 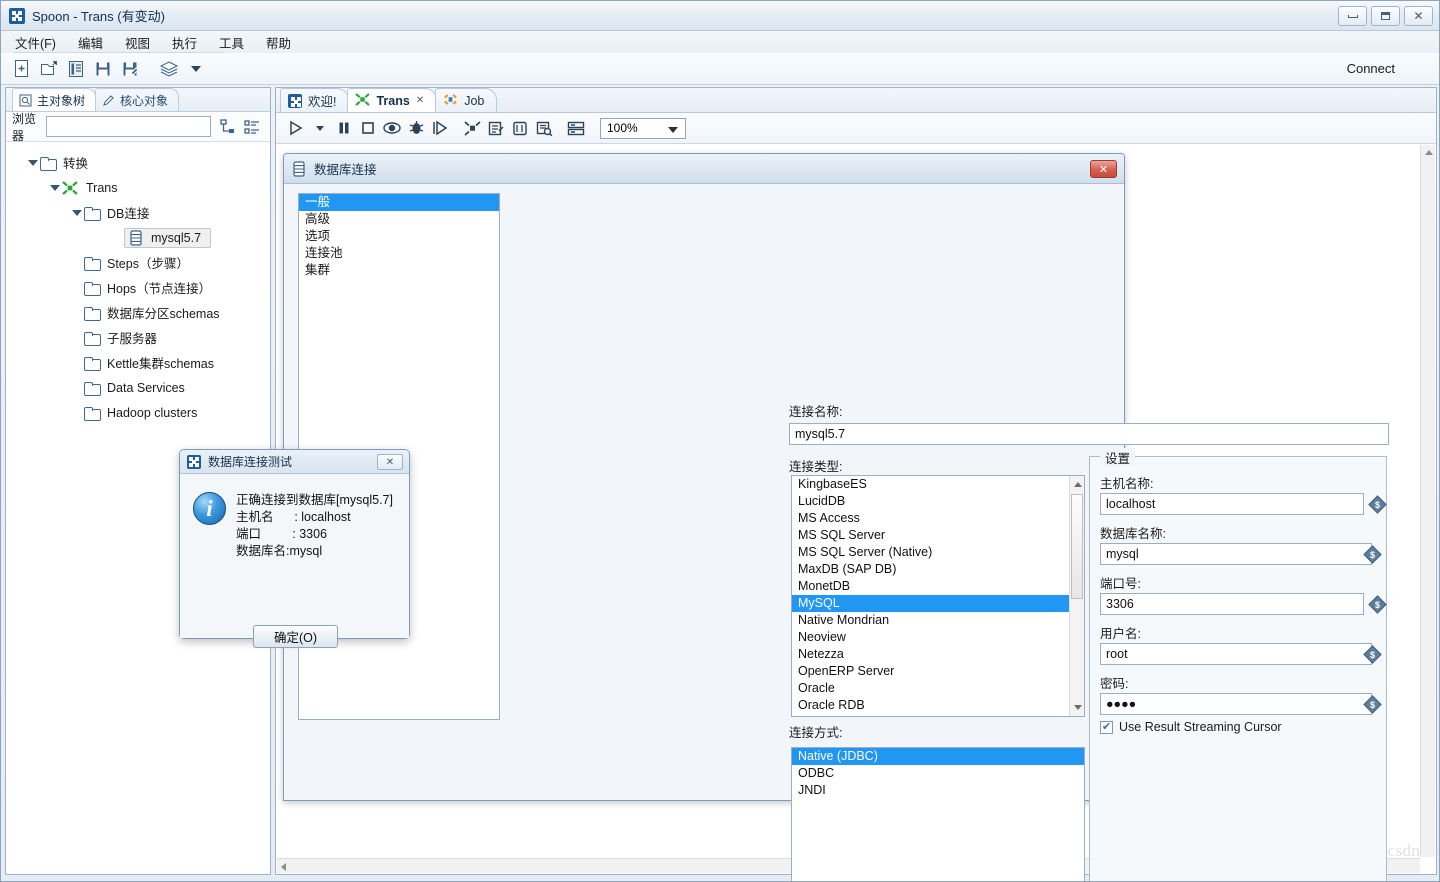 What do you see at coordinates (1352, 16) in the screenshot?
I see `minimize-button` at bounding box center [1352, 16].